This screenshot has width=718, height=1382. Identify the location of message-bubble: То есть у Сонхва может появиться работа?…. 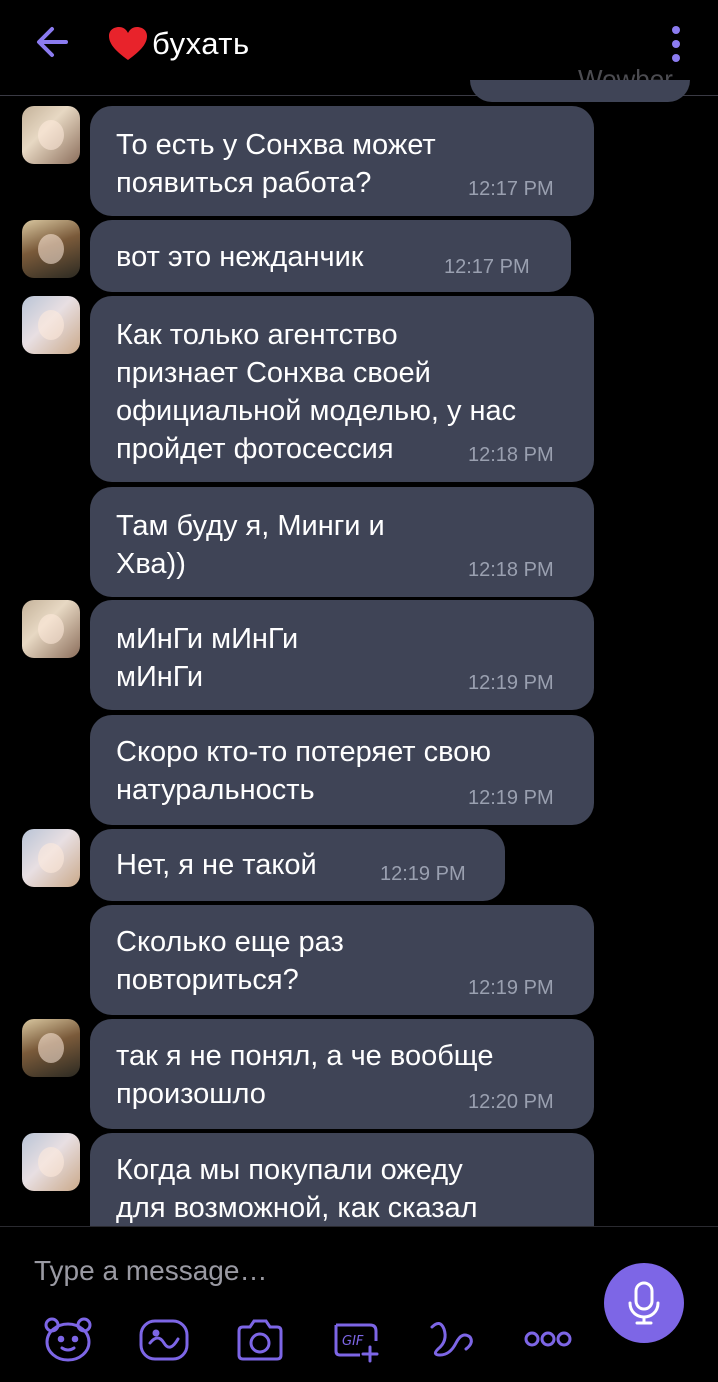
(342, 161).